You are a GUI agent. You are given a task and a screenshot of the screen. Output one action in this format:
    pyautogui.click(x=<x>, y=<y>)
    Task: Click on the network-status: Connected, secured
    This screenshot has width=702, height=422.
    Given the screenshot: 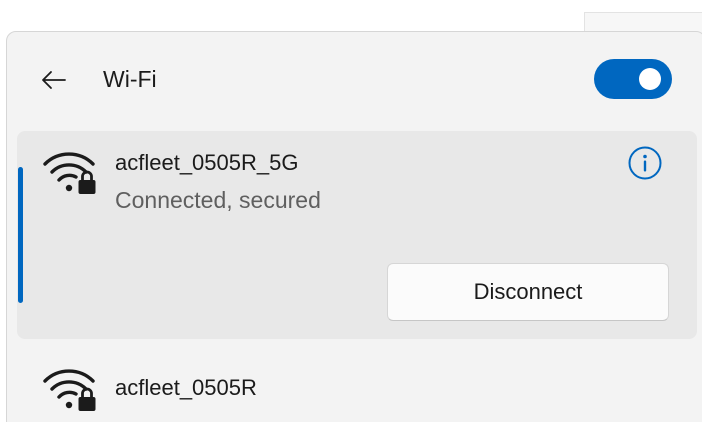 What is the action you would take?
    pyautogui.click(x=218, y=200)
    